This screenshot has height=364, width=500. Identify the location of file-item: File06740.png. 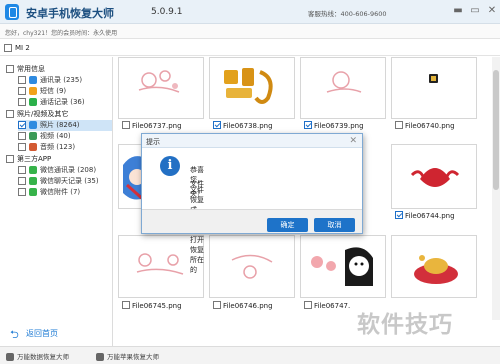
(425, 125).